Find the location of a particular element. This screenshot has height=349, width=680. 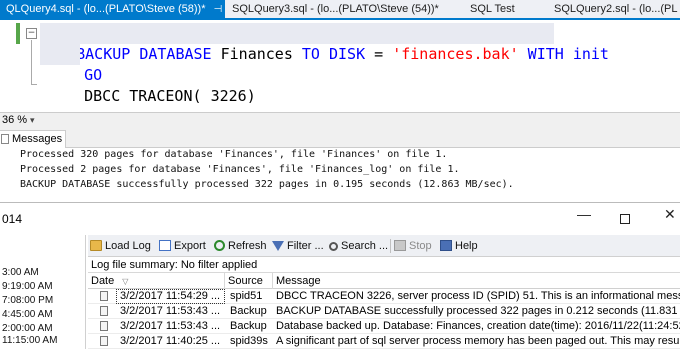

export-button: Export is located at coordinates (182, 246).